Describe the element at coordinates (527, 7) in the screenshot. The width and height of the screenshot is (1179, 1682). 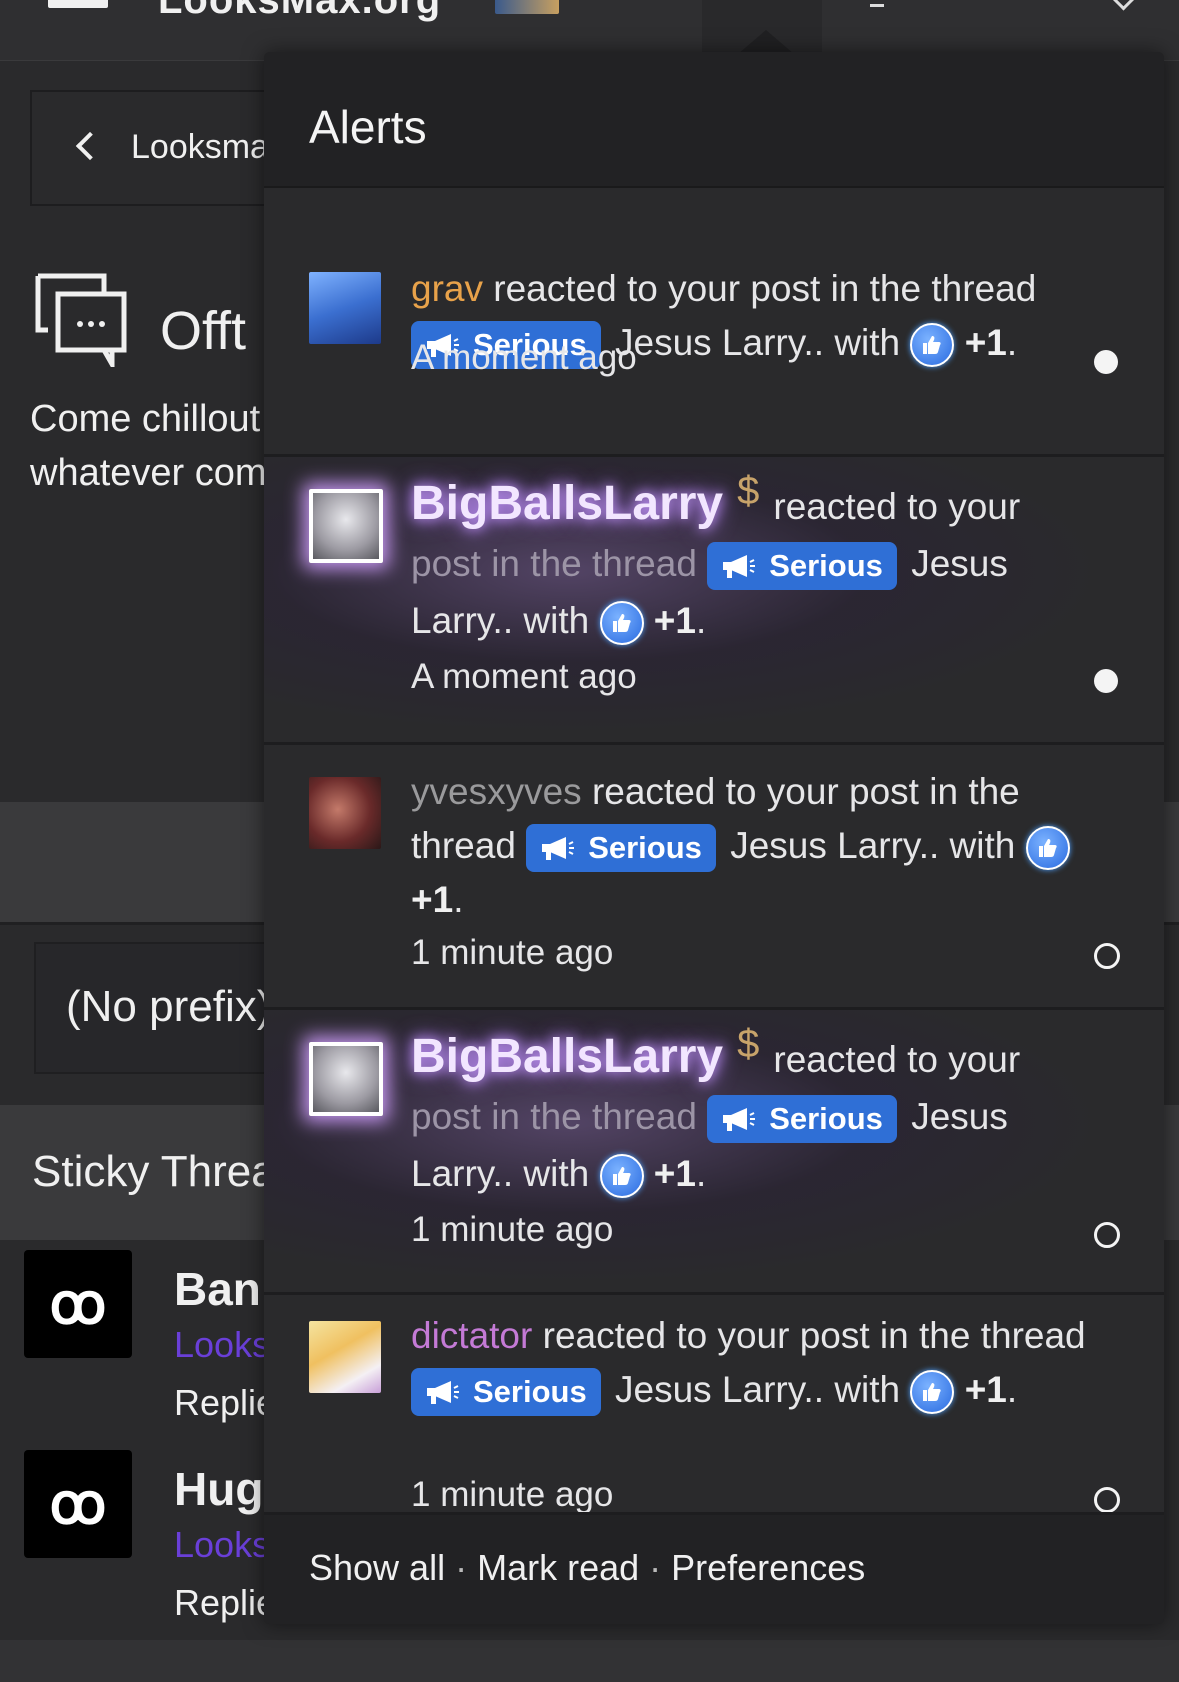
I see `user-avatar` at that location.